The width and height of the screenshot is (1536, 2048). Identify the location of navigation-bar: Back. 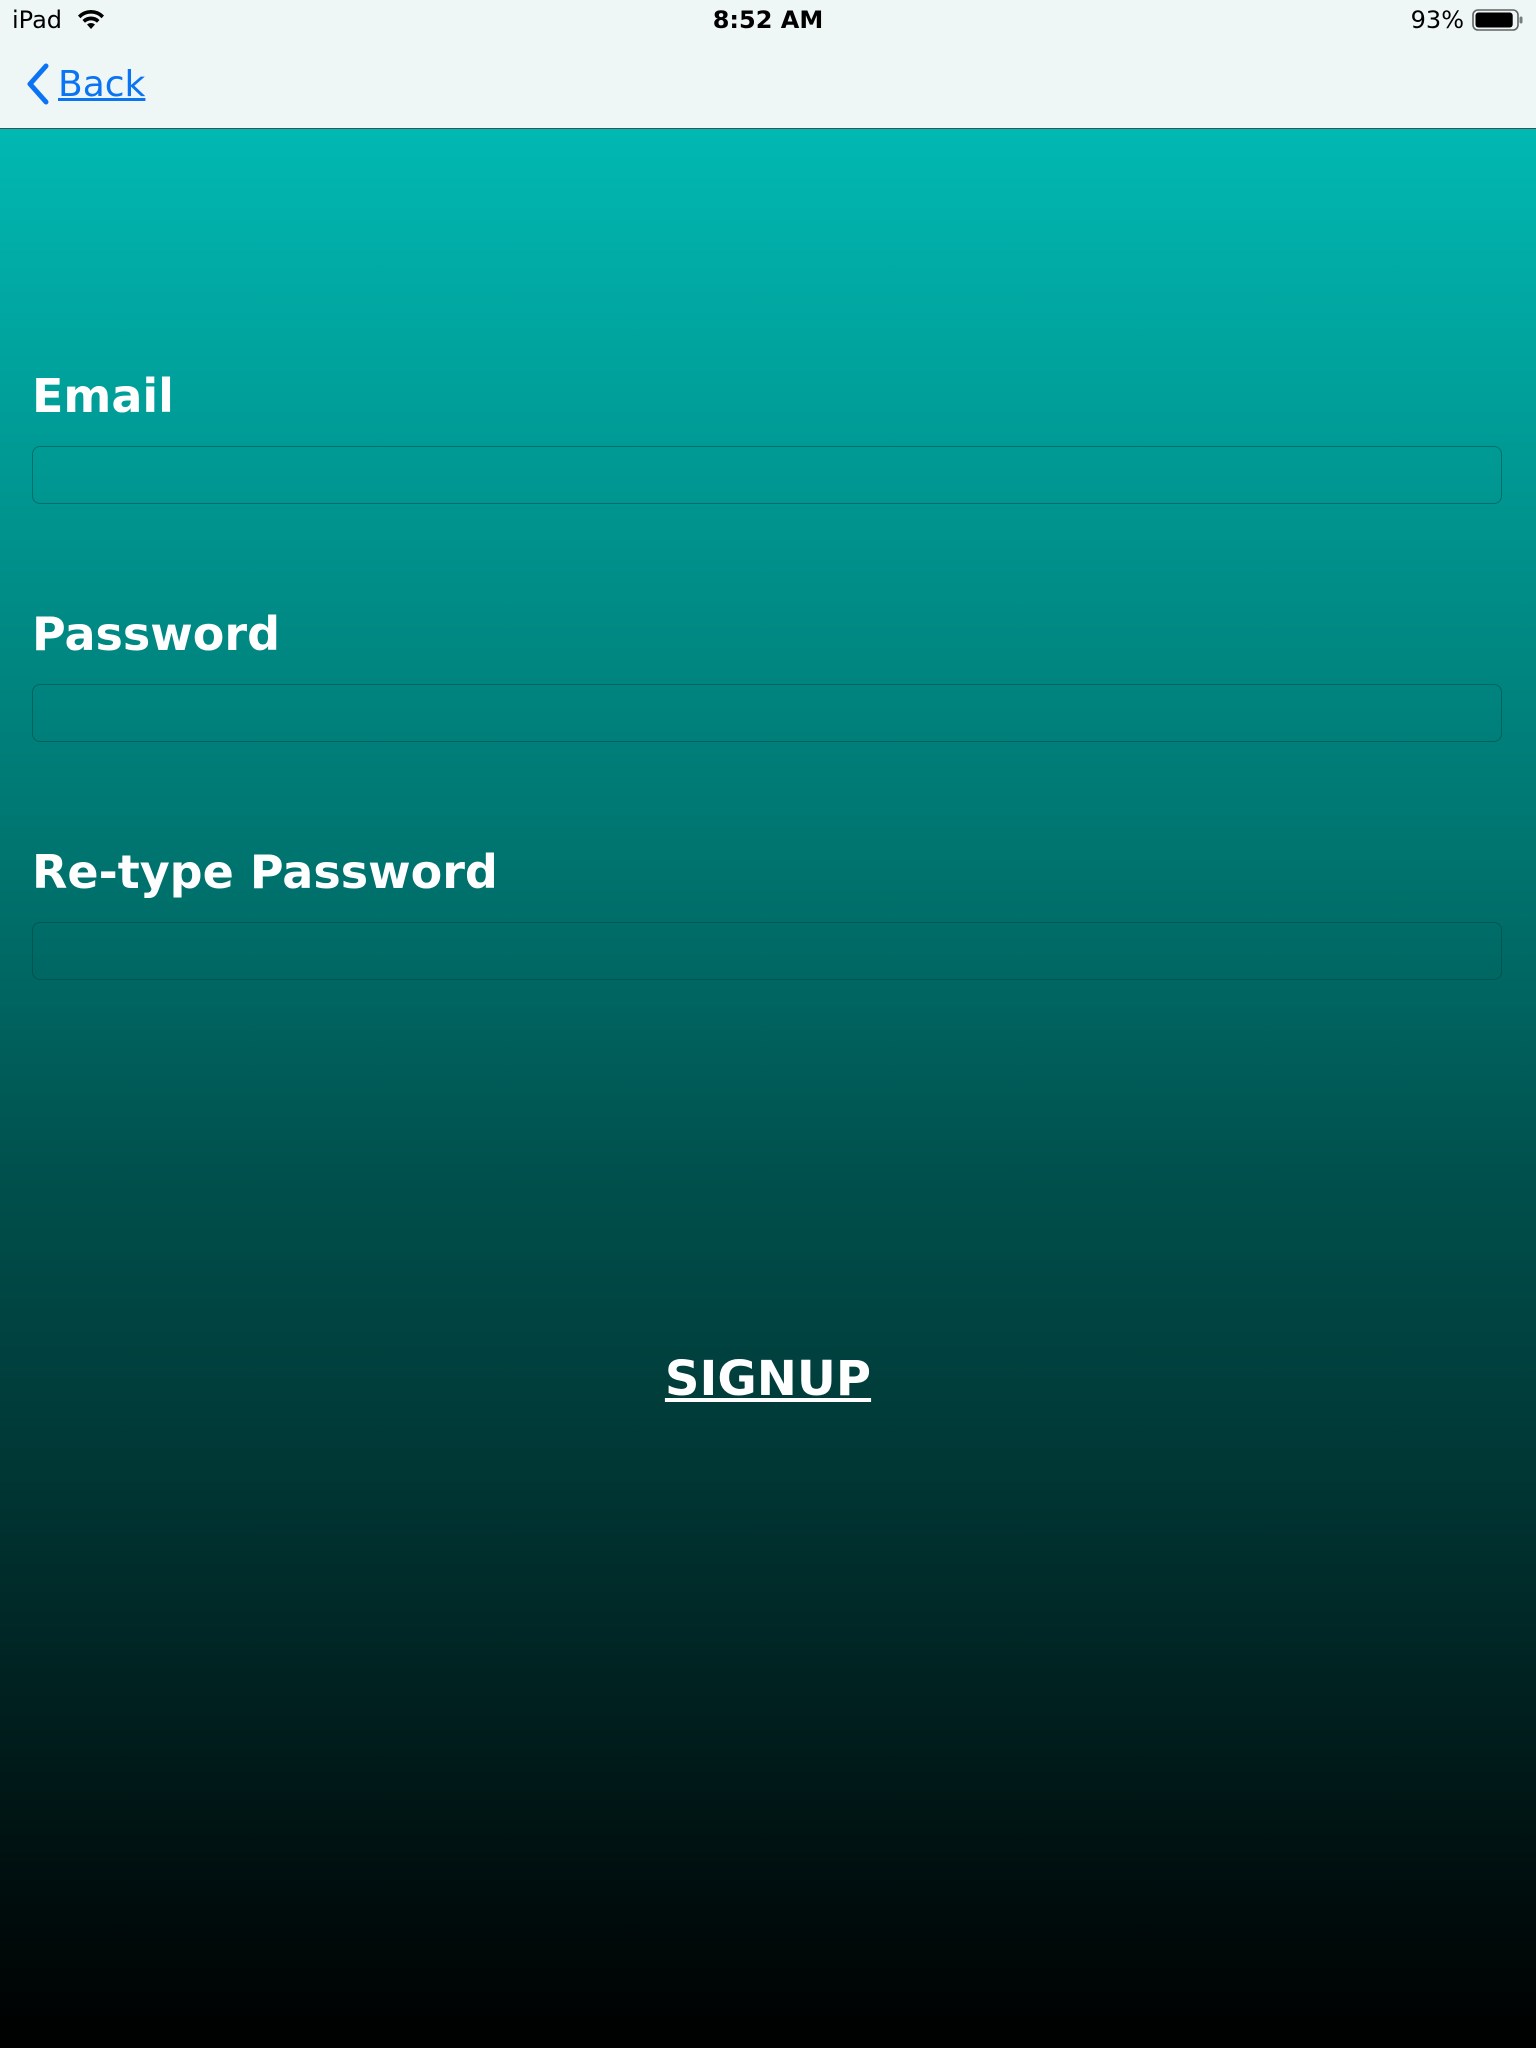
(768, 85).